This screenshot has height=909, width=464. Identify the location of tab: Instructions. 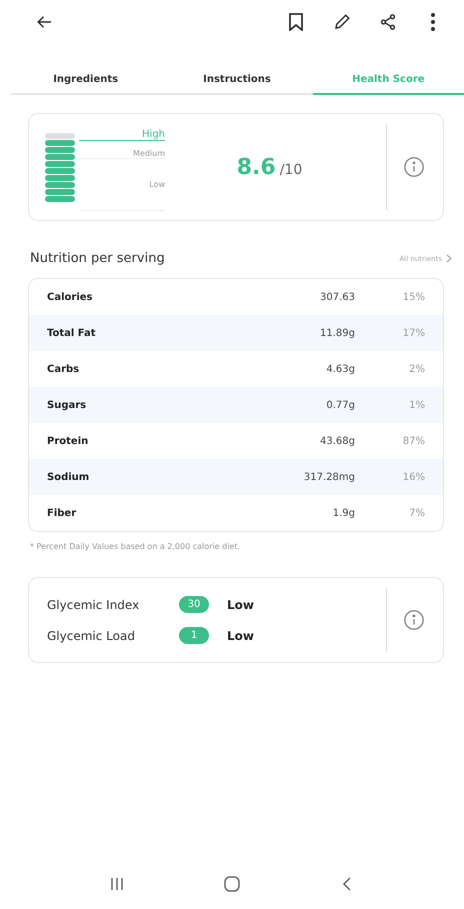
(237, 80).